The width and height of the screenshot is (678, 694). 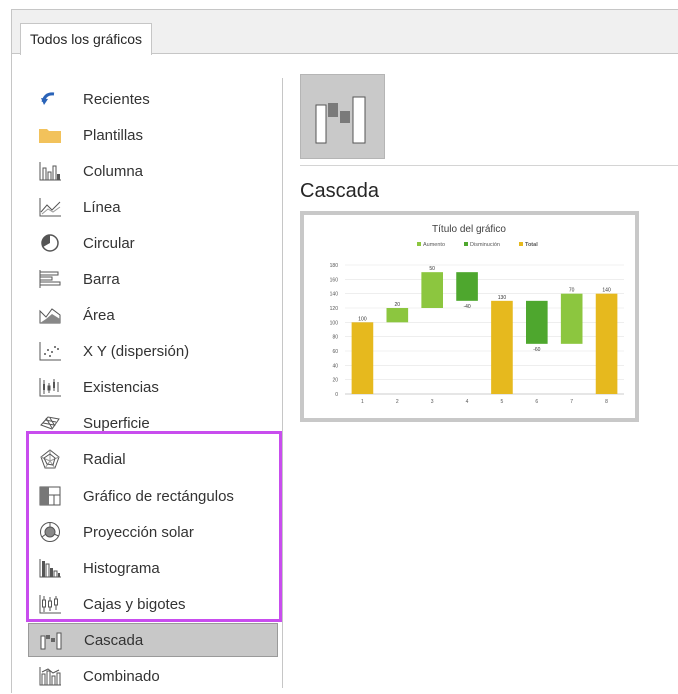 I want to click on chart-type-box-whisker-chart: Cajas y bigotes, so click(x=153, y=604).